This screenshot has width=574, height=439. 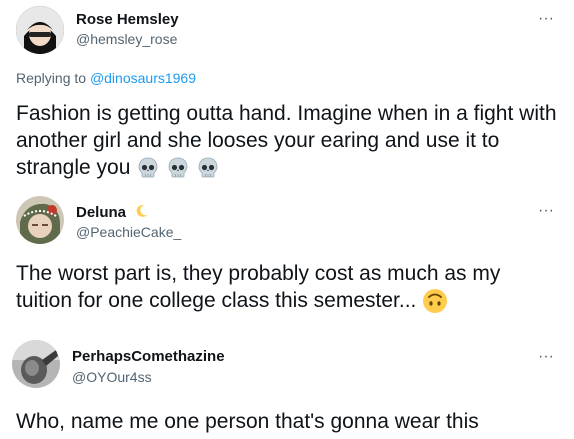 I want to click on display-name: Rose Hemsley, so click(x=127, y=19).